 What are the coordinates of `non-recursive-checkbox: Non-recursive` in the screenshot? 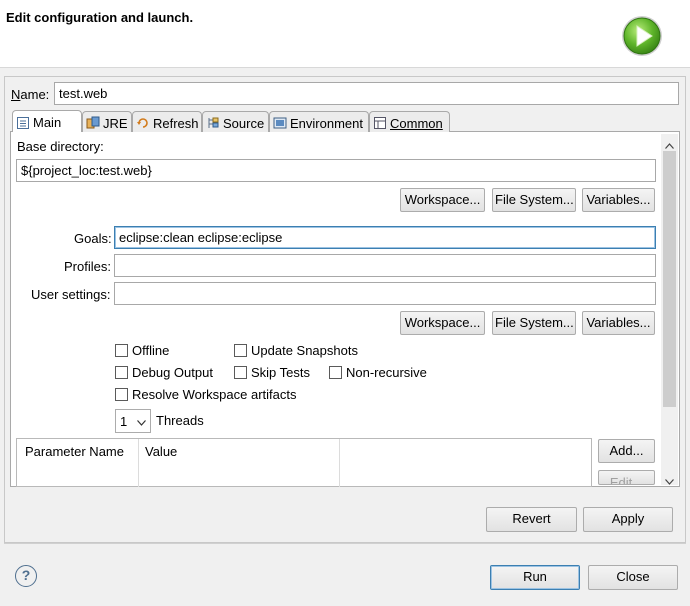 It's located at (378, 372).